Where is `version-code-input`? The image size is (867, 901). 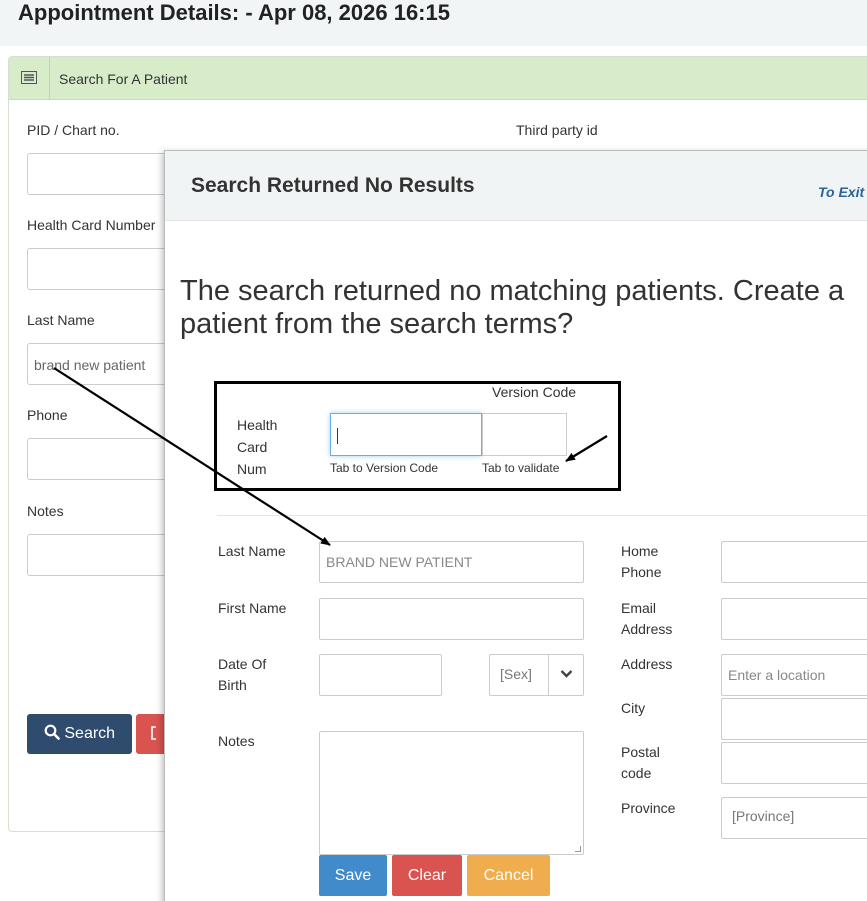
version-code-input is located at coordinates (524, 434).